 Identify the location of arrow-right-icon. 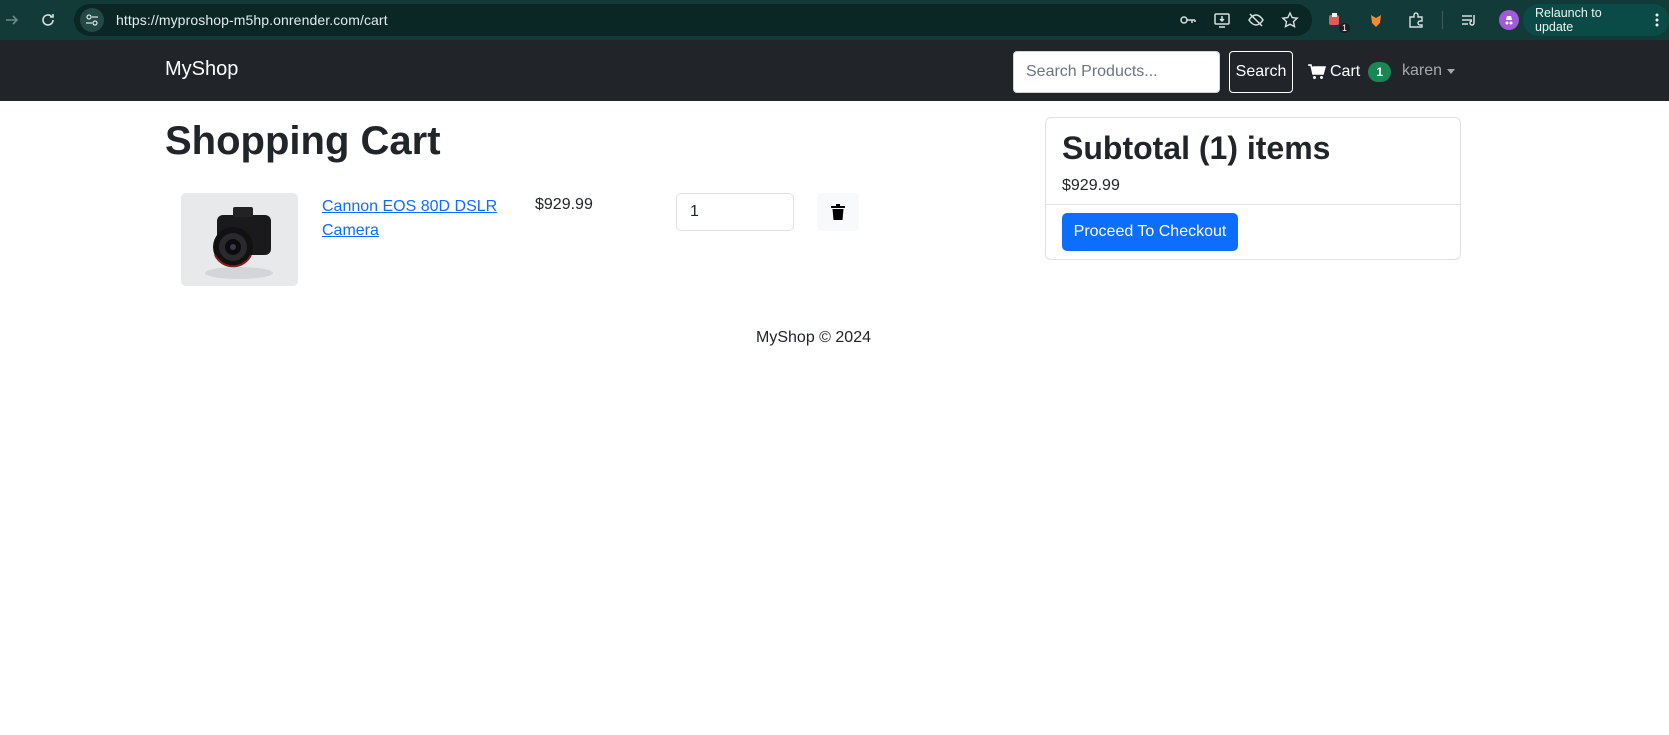
(12, 20).